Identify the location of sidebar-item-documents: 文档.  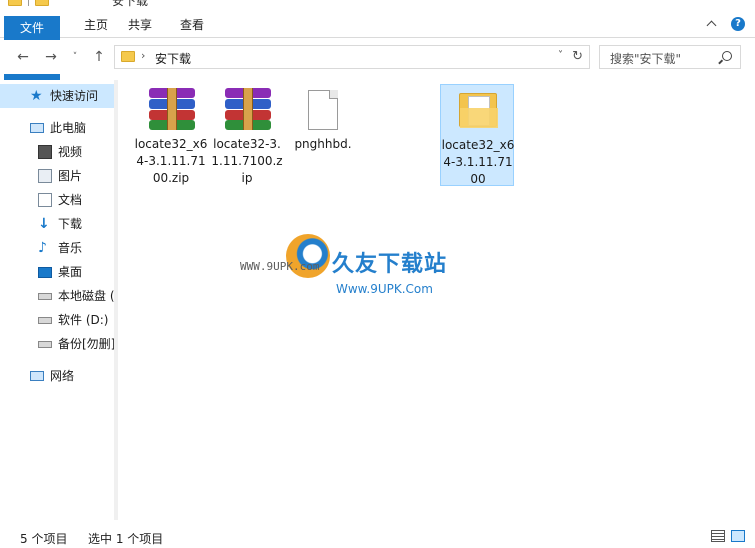
(59, 200).